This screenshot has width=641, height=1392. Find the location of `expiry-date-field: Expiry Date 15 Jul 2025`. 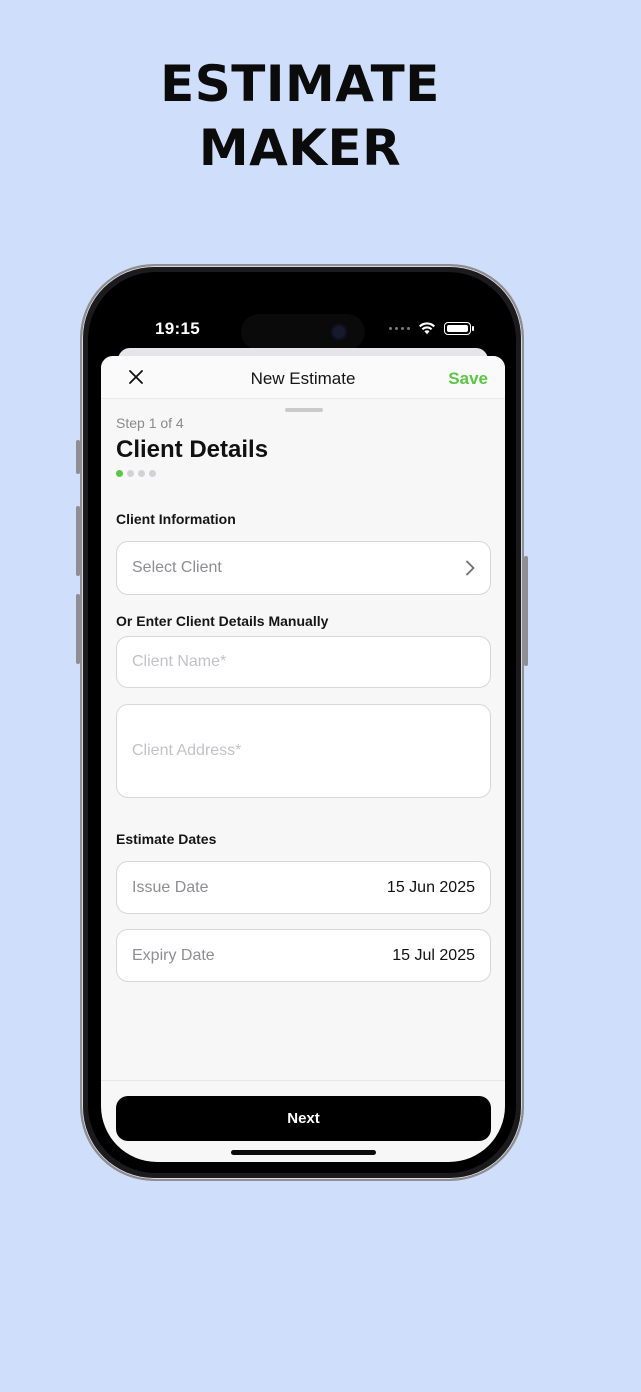

expiry-date-field: Expiry Date 15 Jul 2025 is located at coordinates (303, 955).